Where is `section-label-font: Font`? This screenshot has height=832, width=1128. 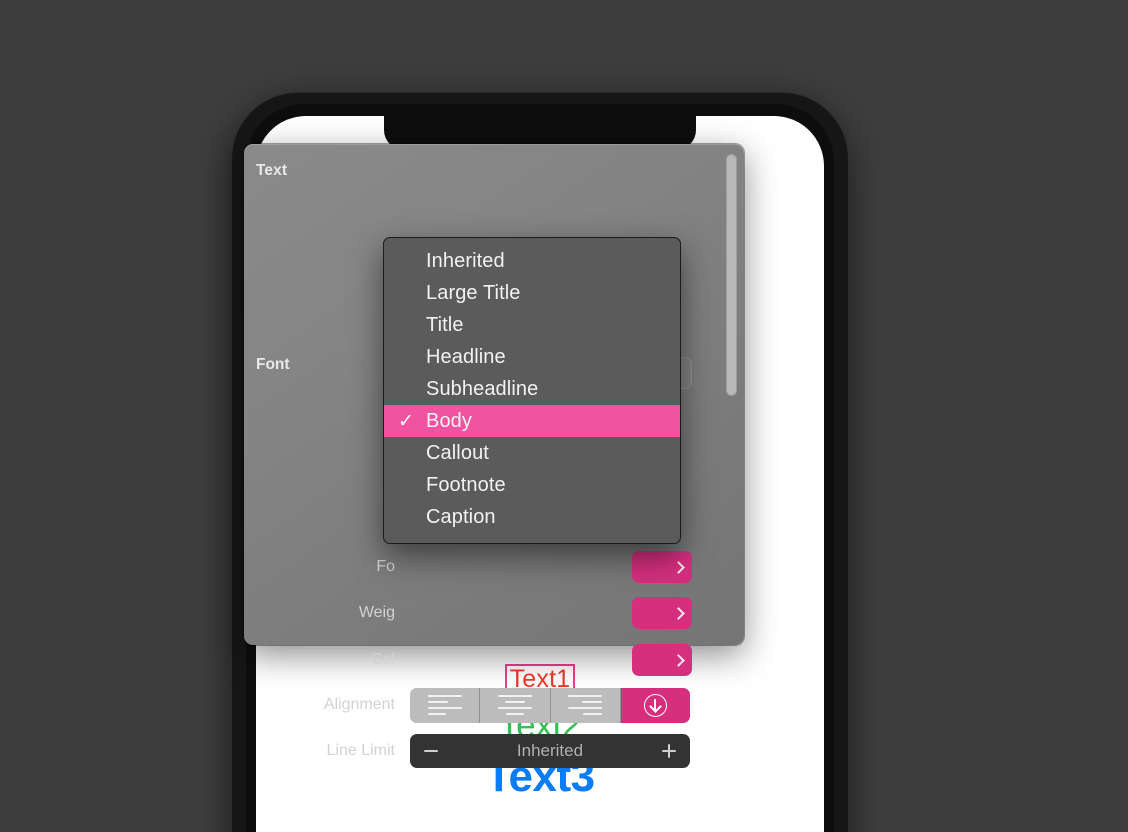 section-label-font: Font is located at coordinates (273, 364).